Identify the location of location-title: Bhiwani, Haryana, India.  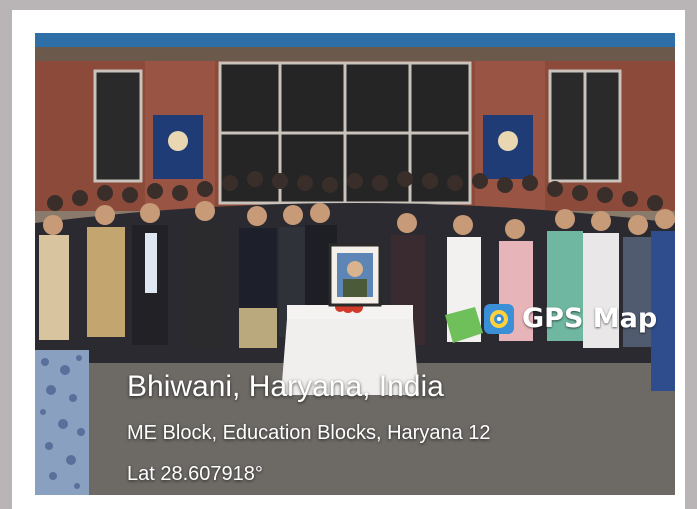
(285, 386).